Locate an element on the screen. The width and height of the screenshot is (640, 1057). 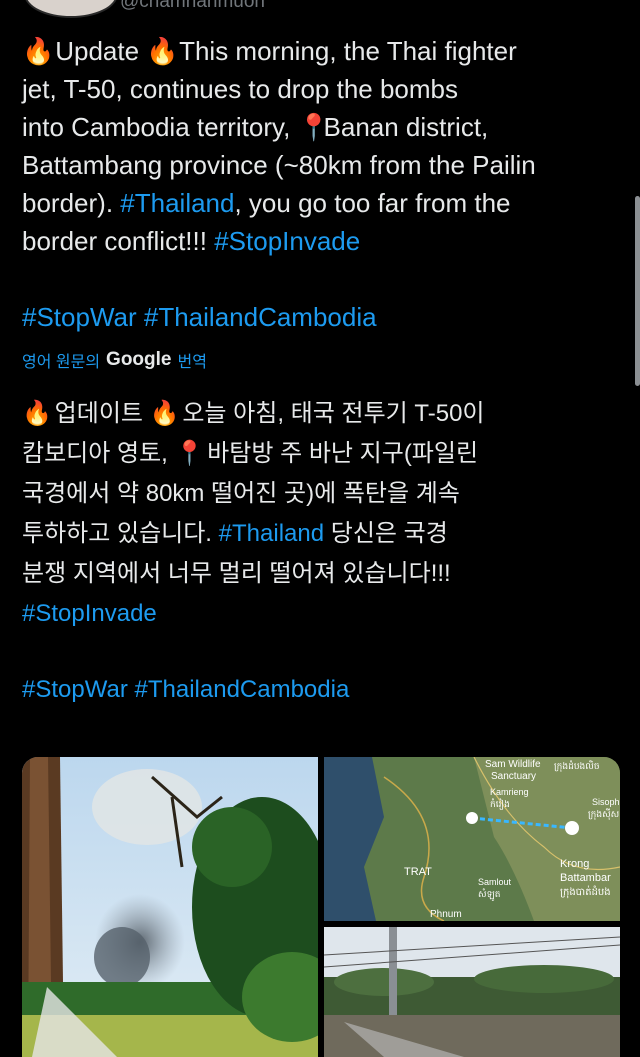
smoke-photo-image is located at coordinates (170, 907).